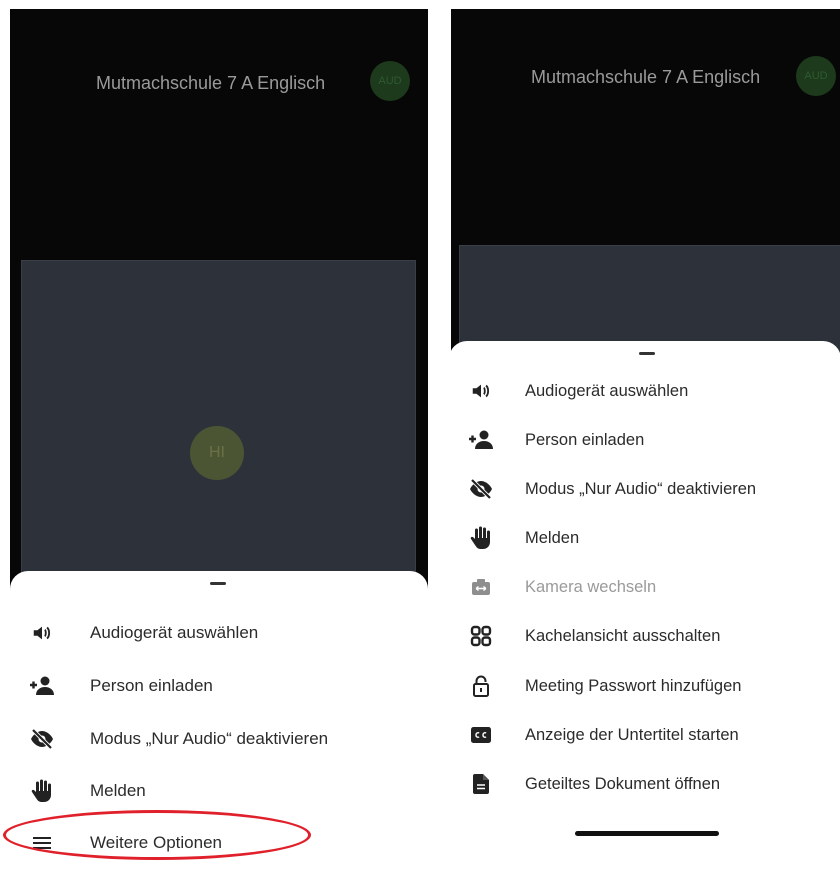 The width and height of the screenshot is (840, 881). What do you see at coordinates (623, 635) in the screenshot?
I see `menu-item-label: Kachelansicht ausschalten` at bounding box center [623, 635].